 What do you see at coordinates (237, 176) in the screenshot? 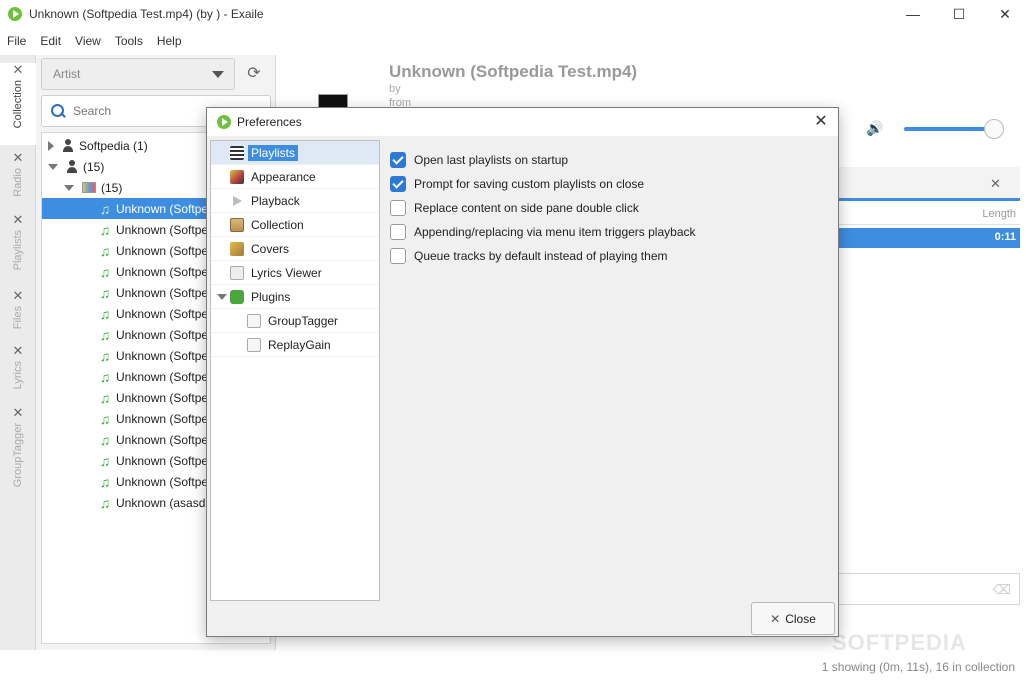
I see `appearance-icon` at bounding box center [237, 176].